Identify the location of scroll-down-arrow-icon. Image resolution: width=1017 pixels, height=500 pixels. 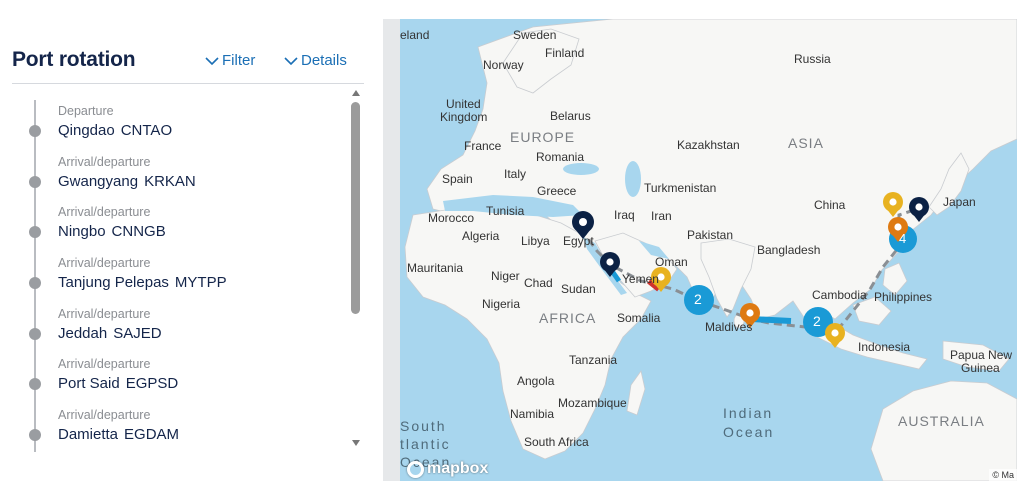
(356, 443).